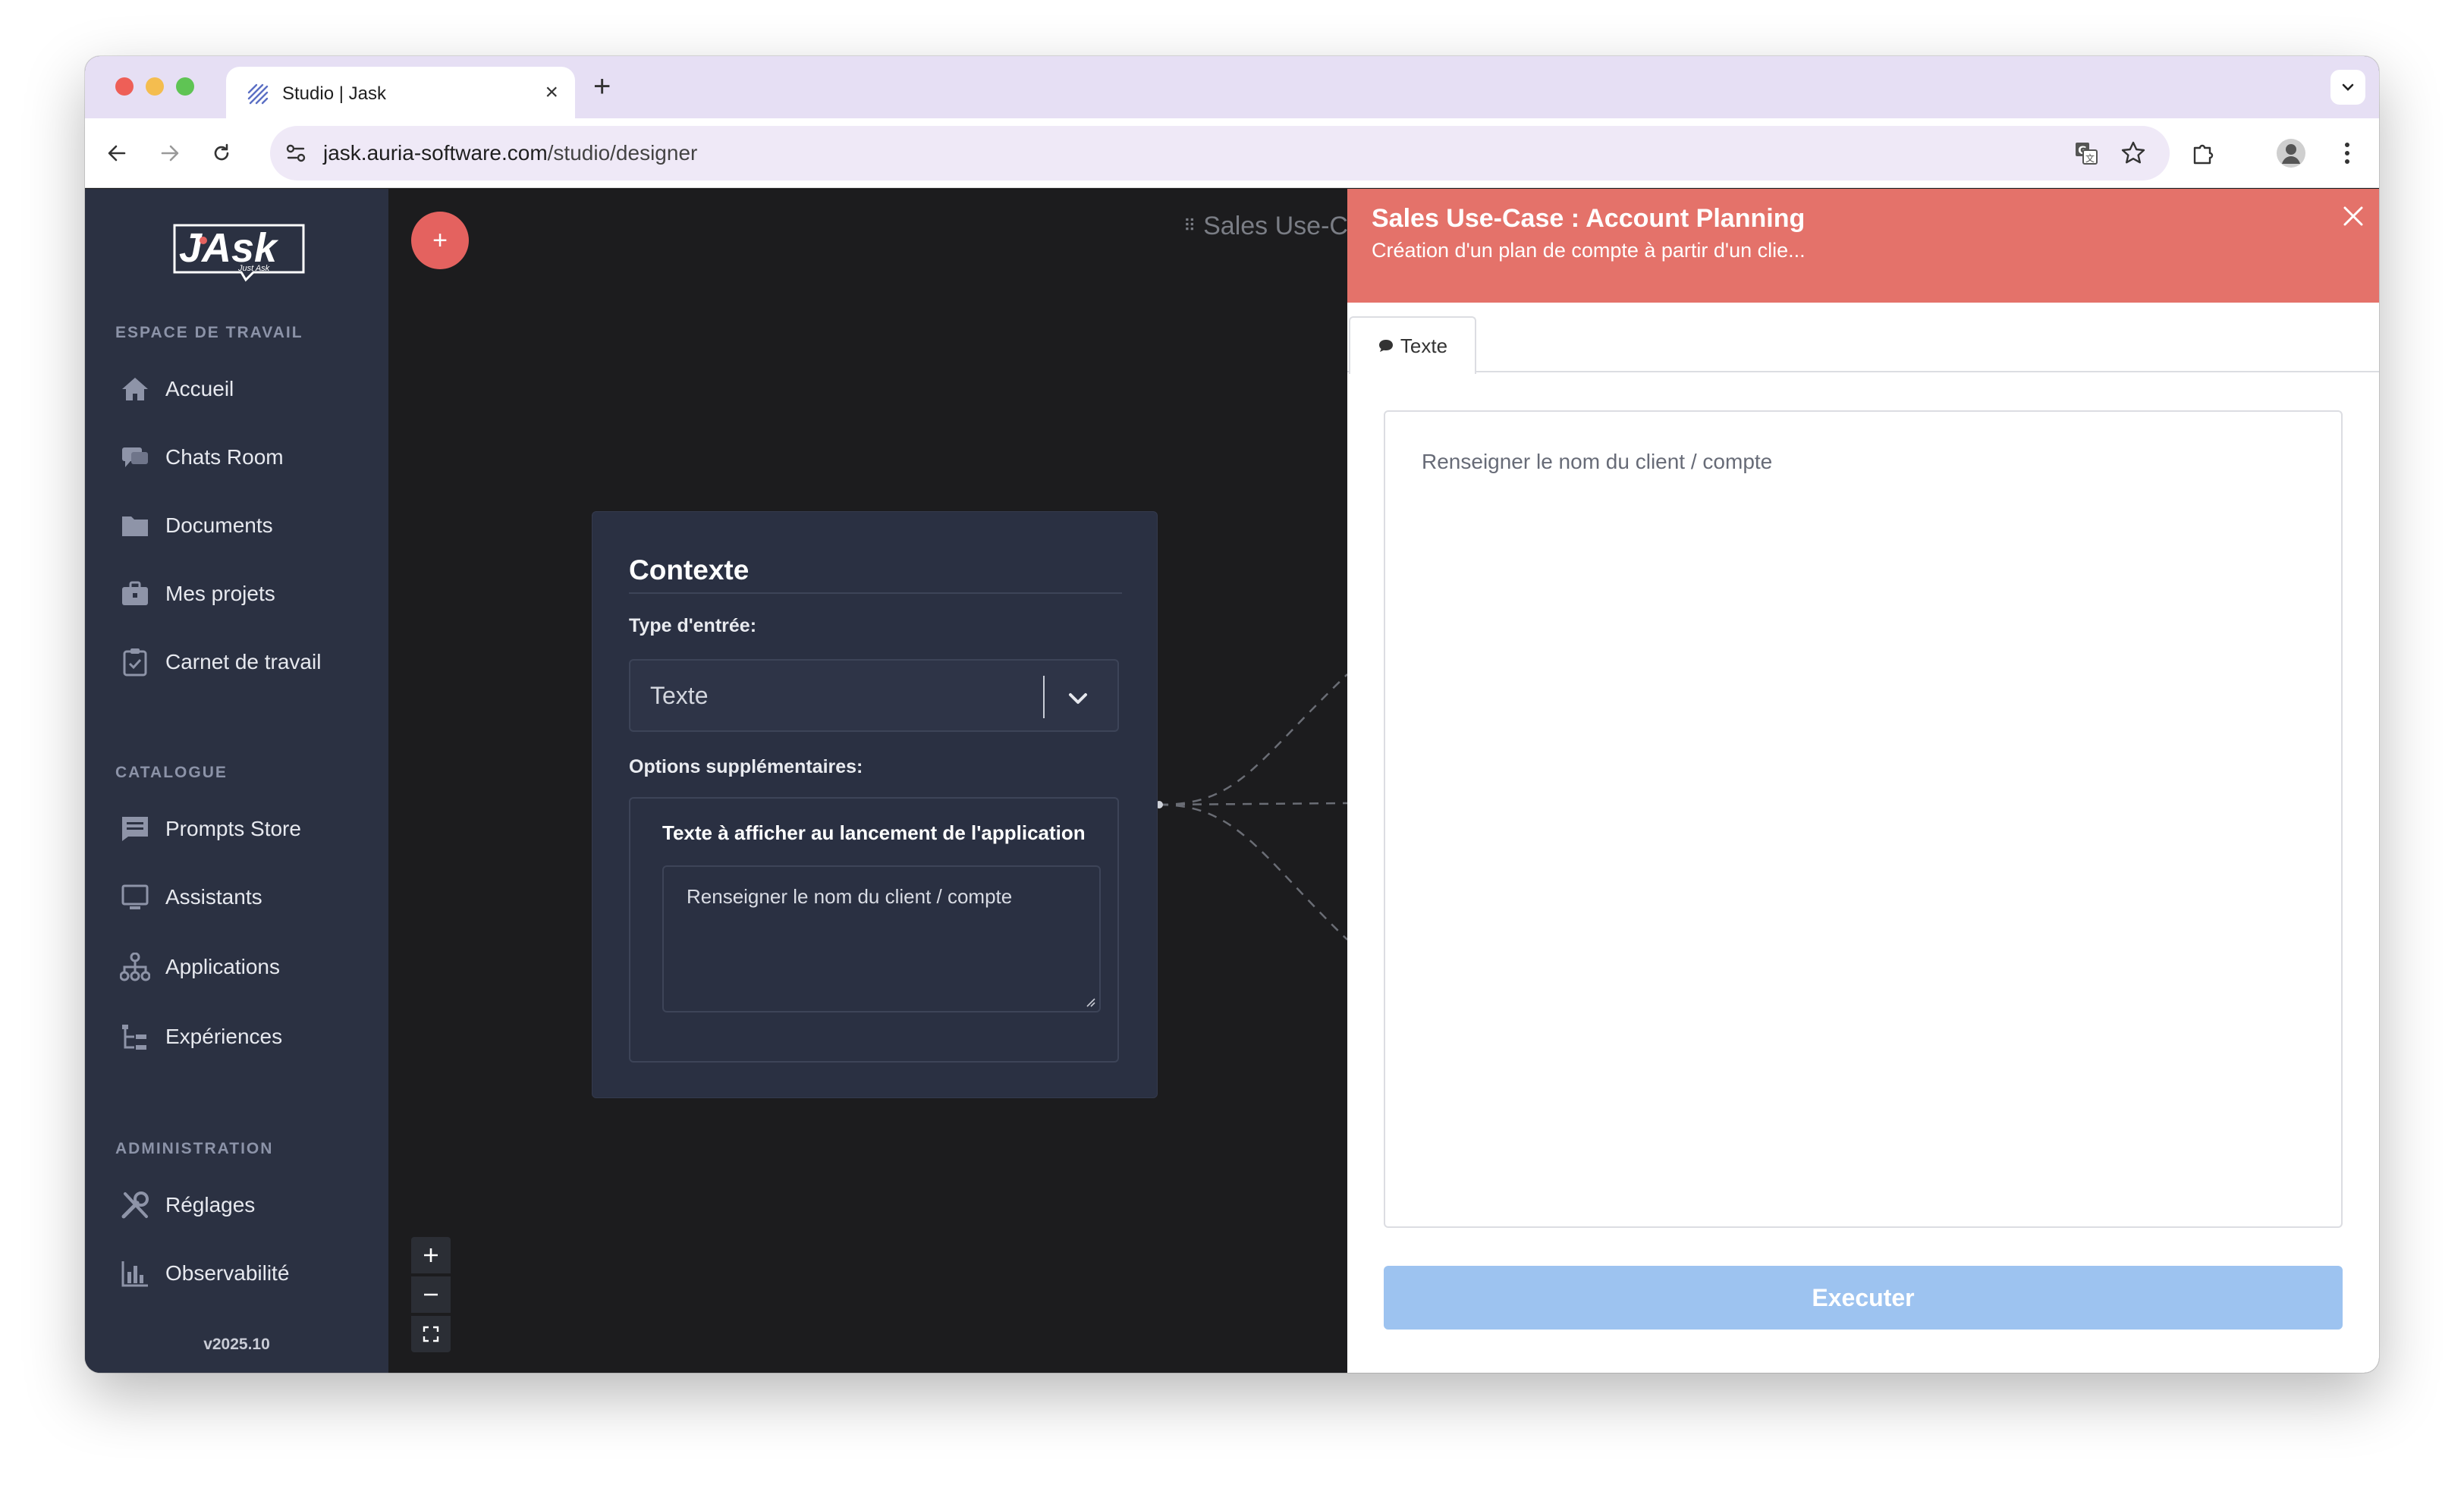  What do you see at coordinates (1265, 226) in the screenshot?
I see `flow-title: ⠿ Sales Use-C` at bounding box center [1265, 226].